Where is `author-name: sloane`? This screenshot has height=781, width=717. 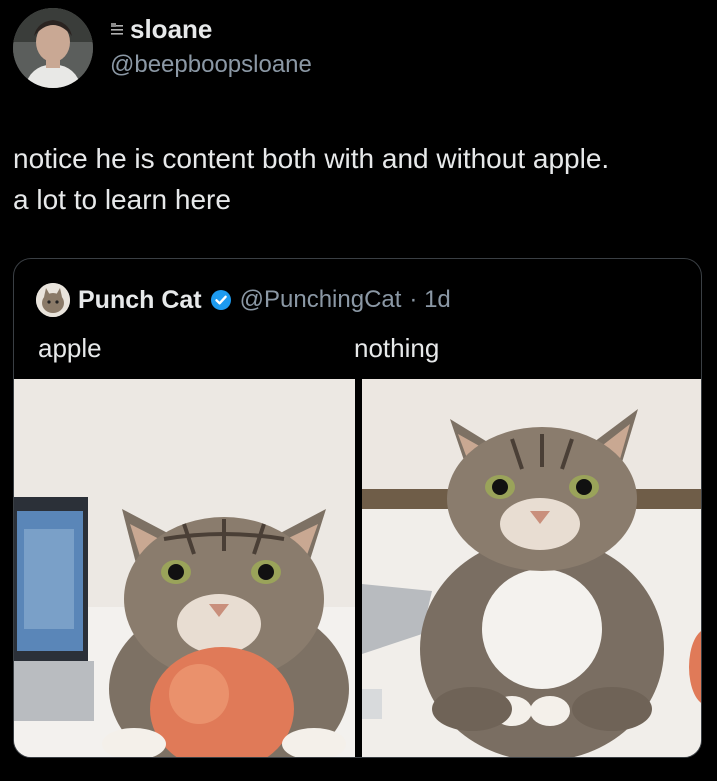 author-name: sloane is located at coordinates (171, 29).